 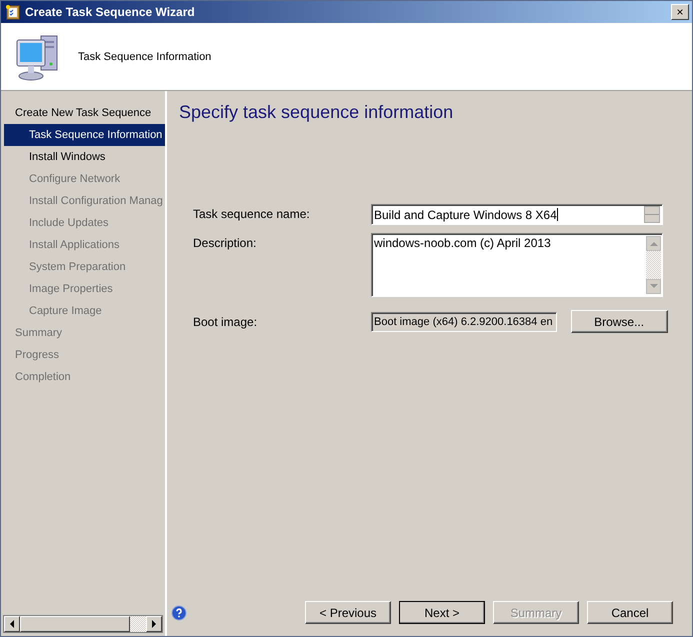 What do you see at coordinates (630, 612) in the screenshot?
I see `wizard-button: Cancel` at bounding box center [630, 612].